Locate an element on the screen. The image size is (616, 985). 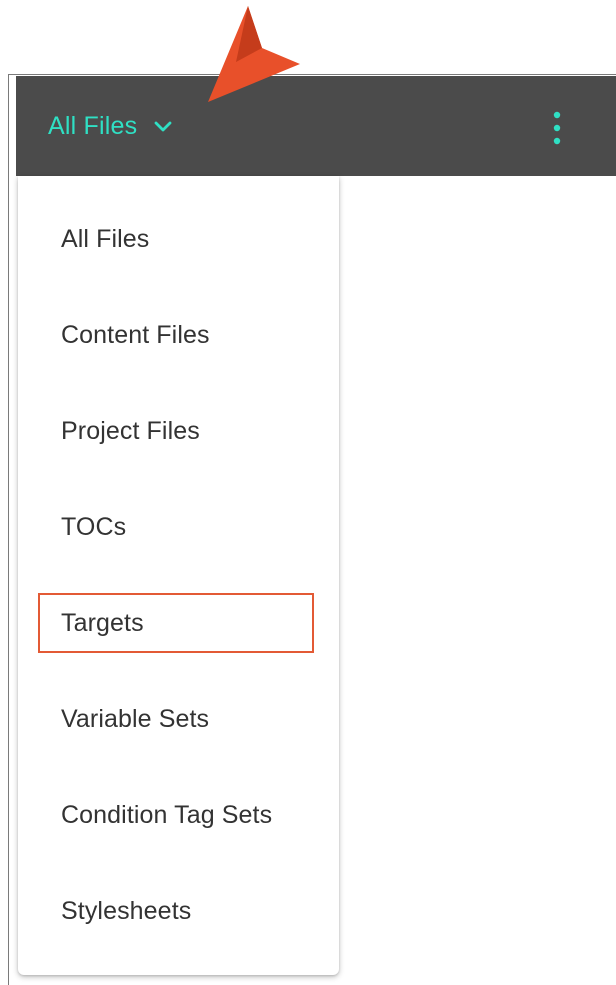
menu-item-variable-sets: Variable Sets is located at coordinates (178, 719).